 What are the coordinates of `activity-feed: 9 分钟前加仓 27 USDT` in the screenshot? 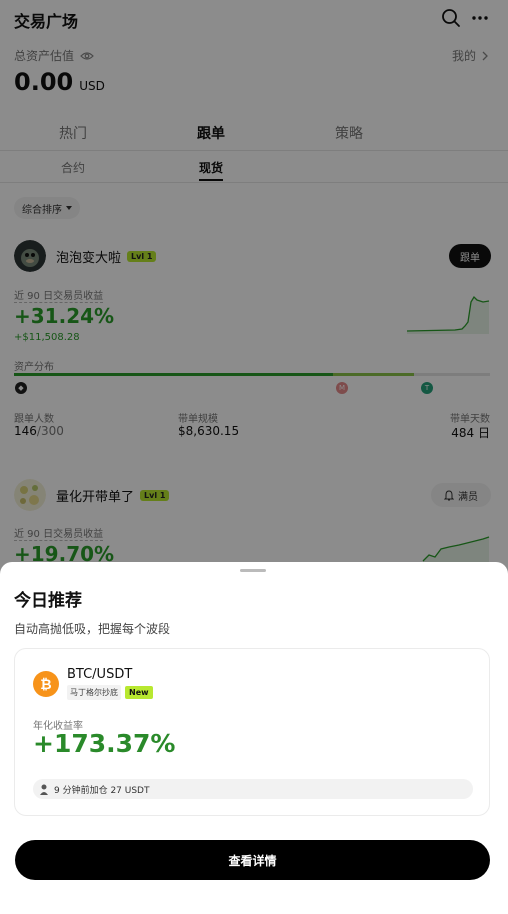 It's located at (253, 789).